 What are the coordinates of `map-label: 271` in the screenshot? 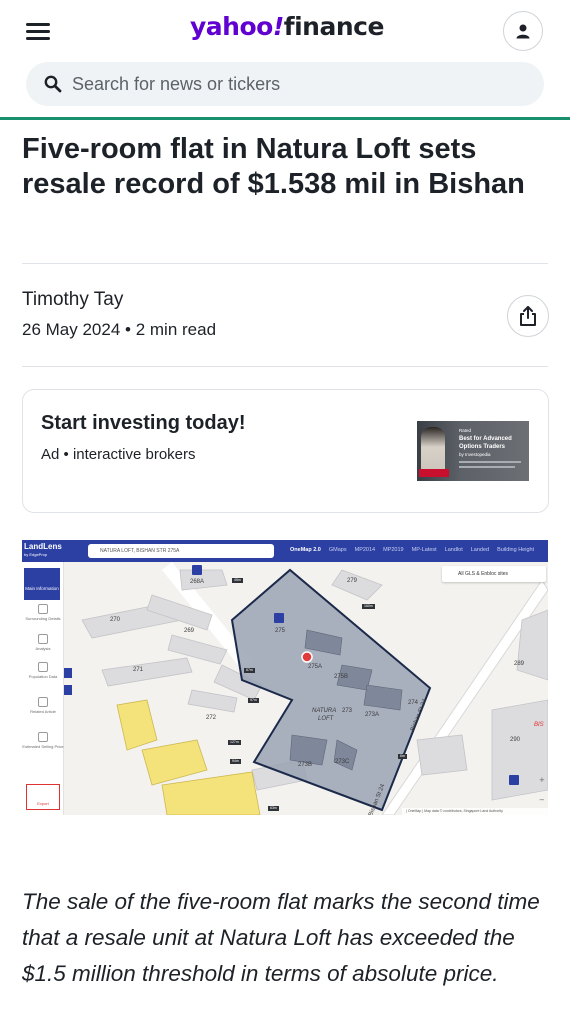 It's located at (138, 670).